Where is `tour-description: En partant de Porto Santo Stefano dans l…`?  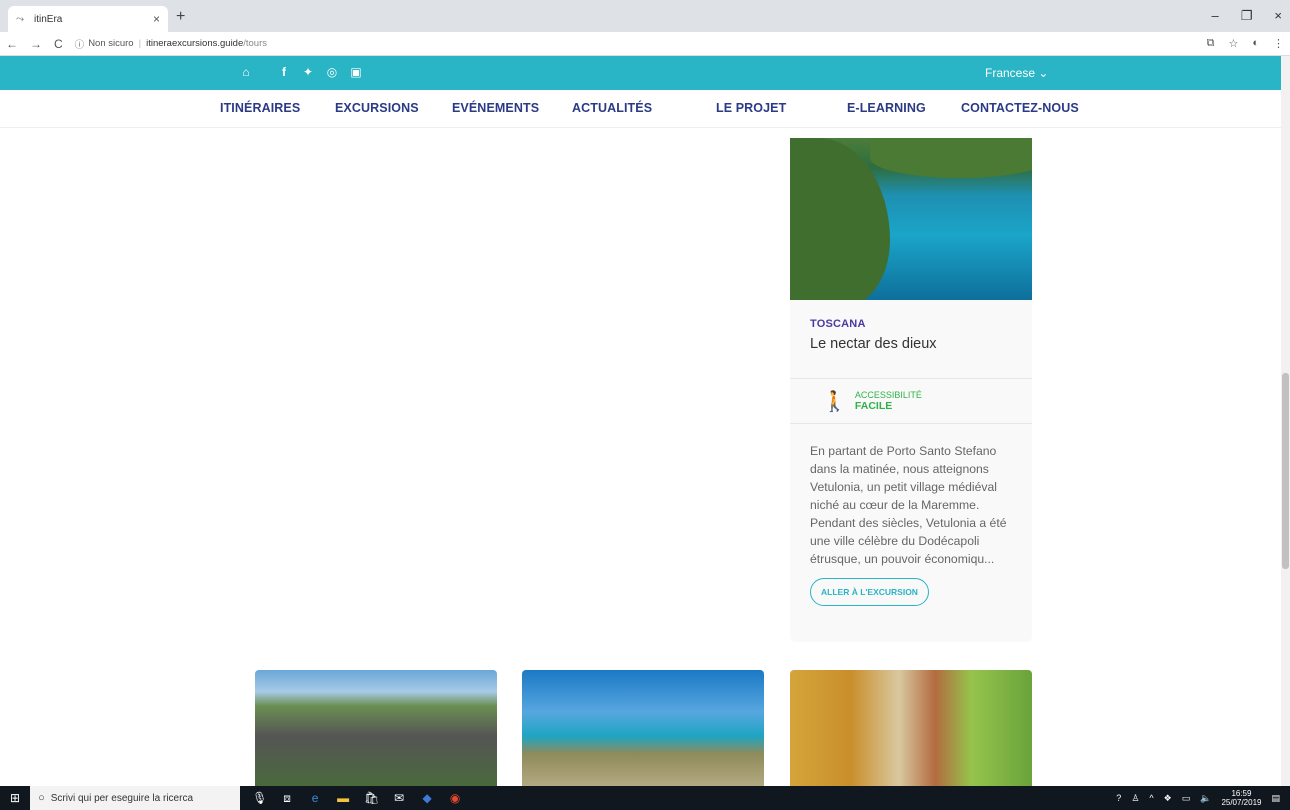
tour-description: En partant de Porto Santo Stefano dans l… is located at coordinates (908, 505).